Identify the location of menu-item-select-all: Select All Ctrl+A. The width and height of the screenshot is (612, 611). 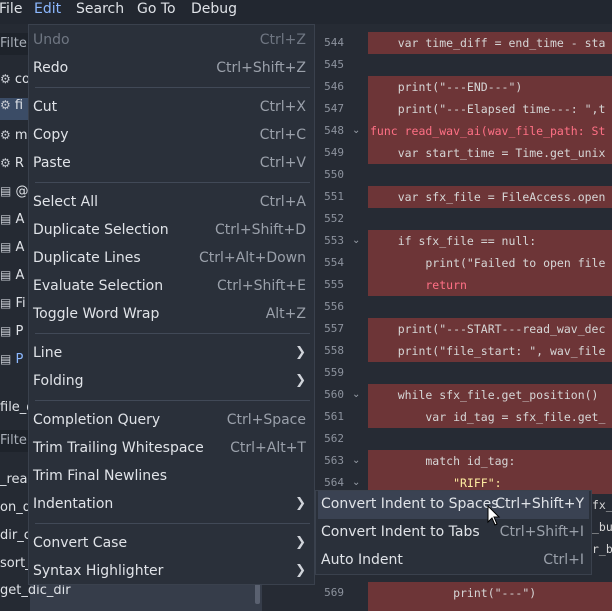
(172, 203).